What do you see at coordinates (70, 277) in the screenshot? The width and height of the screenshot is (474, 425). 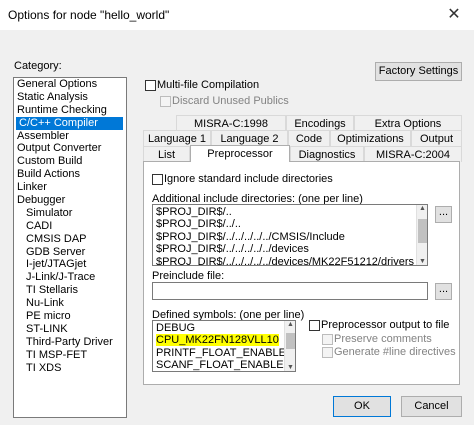 I see `category-item: J-Link/J-Trace` at bounding box center [70, 277].